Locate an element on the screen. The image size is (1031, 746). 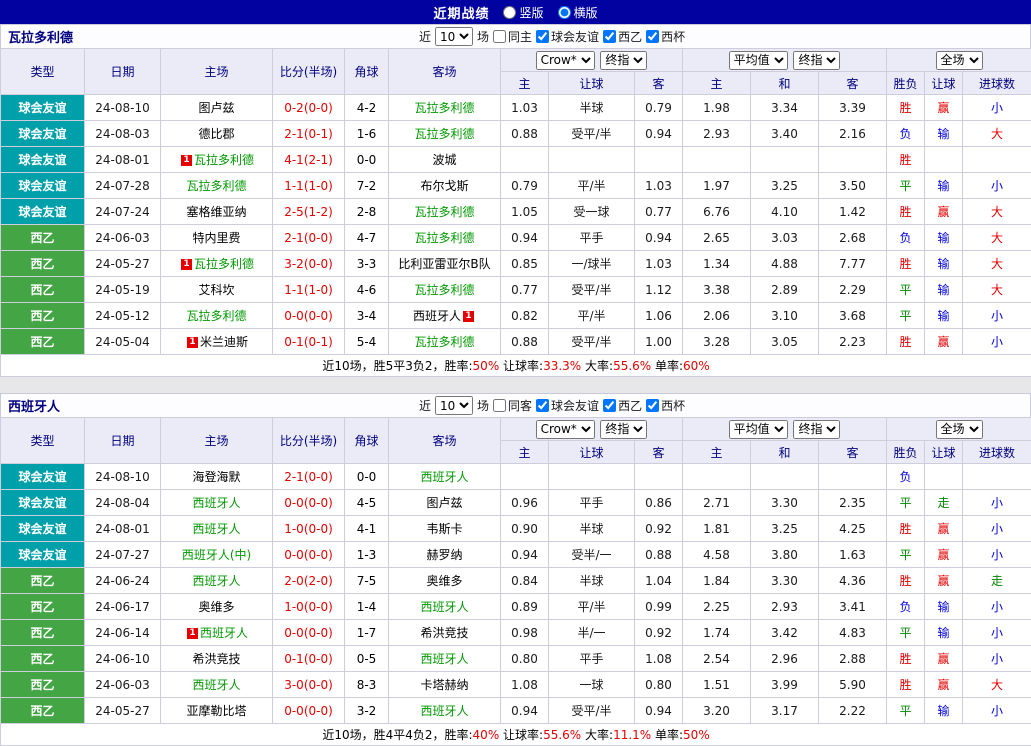
euro-home-odds-cell: 2.71 is located at coordinates (717, 503).